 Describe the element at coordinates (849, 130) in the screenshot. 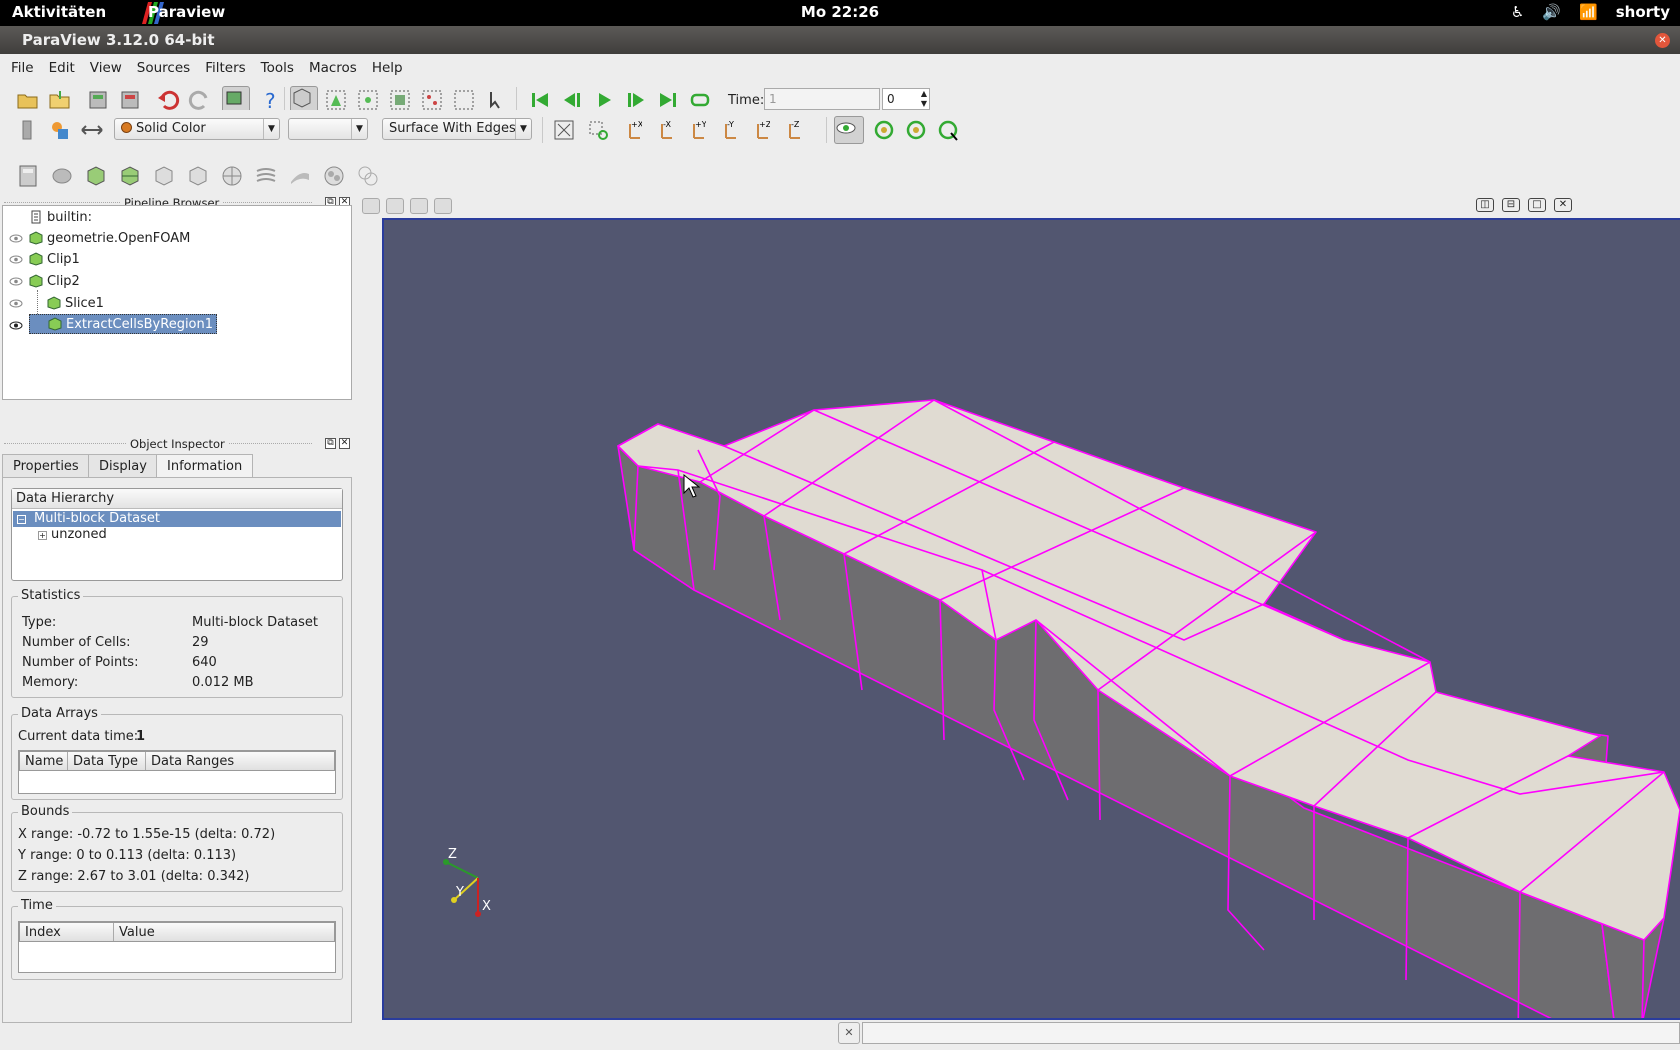

I see `show-center-icon` at that location.